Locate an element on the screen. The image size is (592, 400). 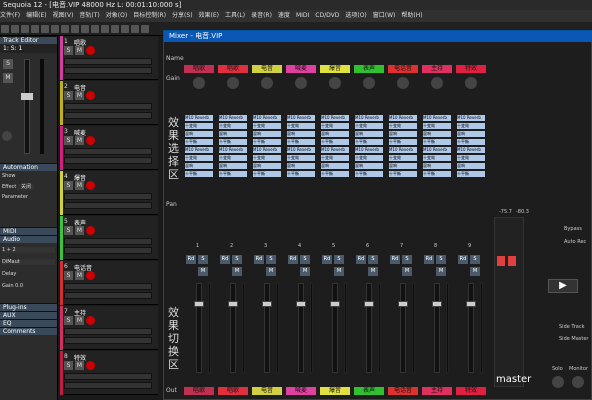
channel-name: 特效 is located at coordinates (471, 69).